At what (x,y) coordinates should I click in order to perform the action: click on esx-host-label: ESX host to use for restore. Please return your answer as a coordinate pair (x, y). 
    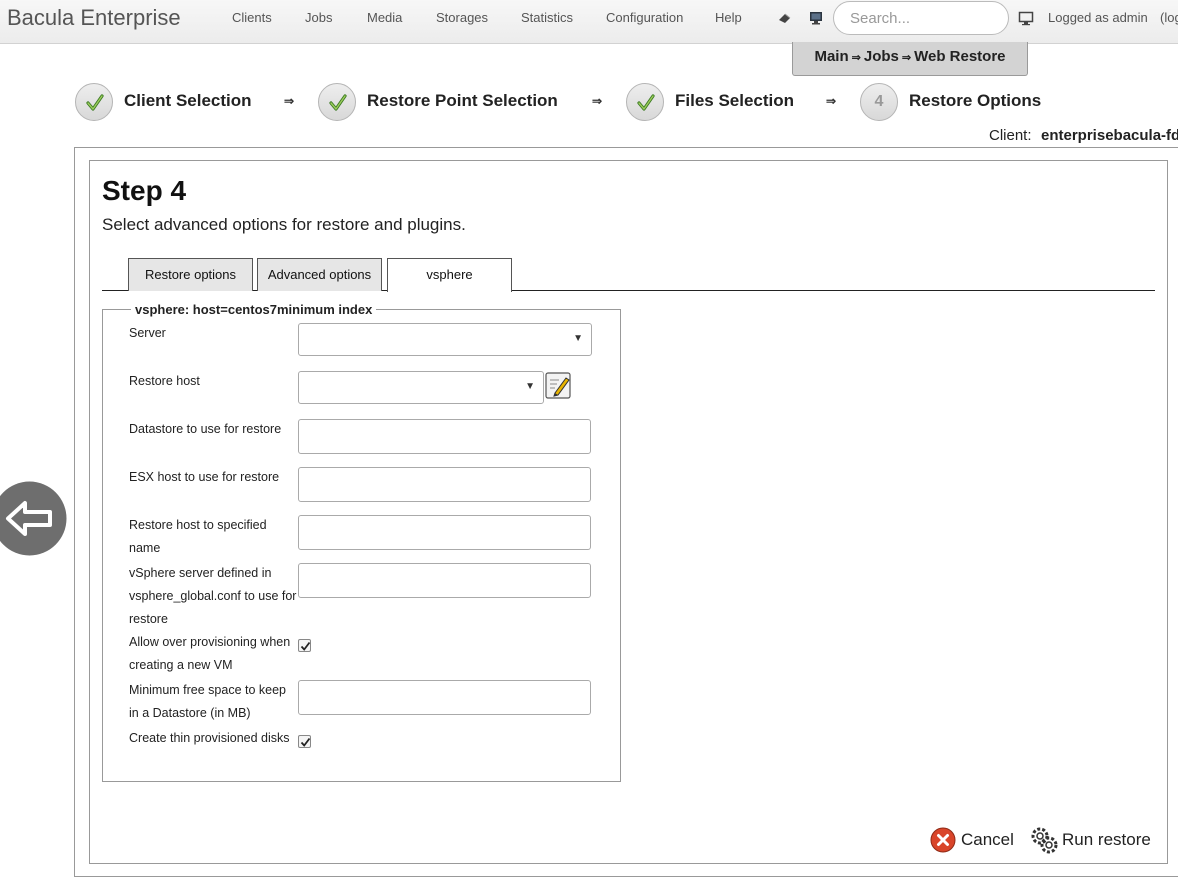
    Looking at the image, I should click on (204, 477).